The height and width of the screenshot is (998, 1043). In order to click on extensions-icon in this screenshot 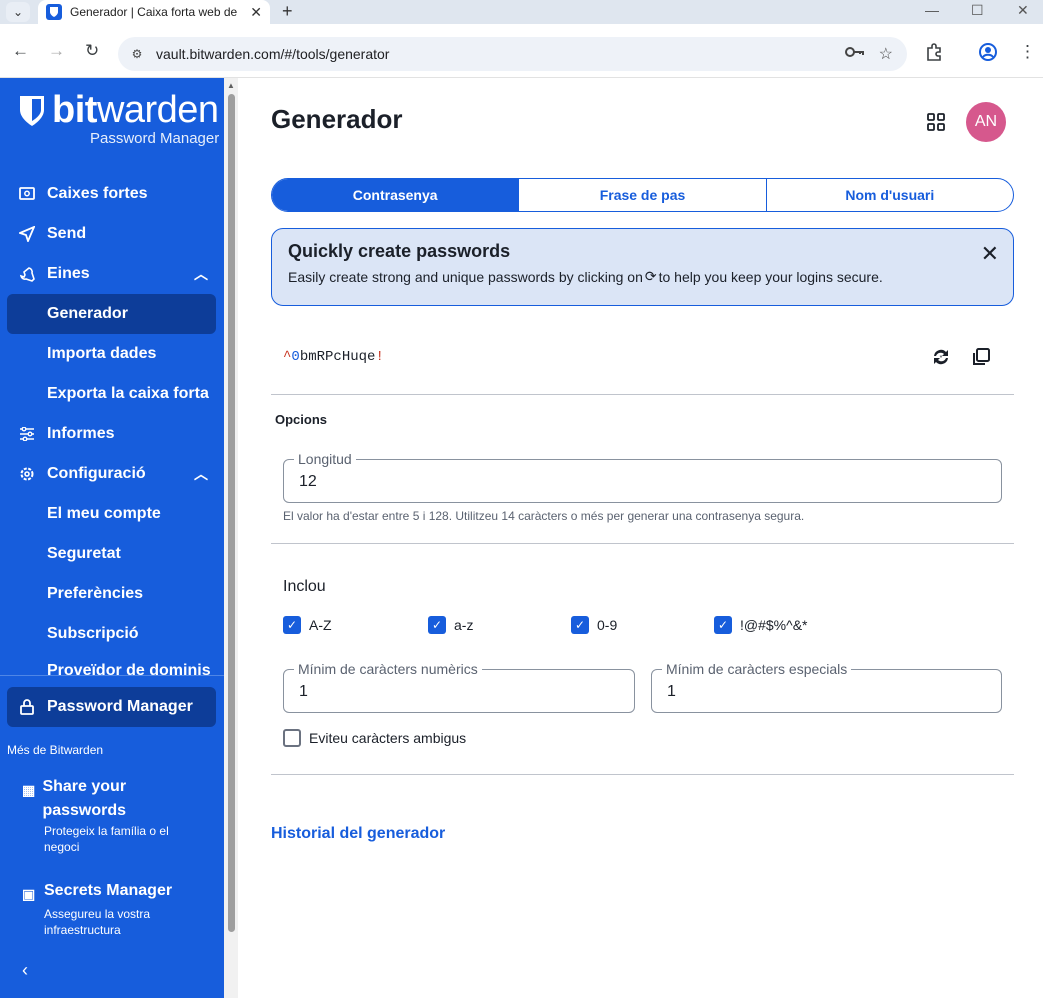, I will do `click(934, 54)`.